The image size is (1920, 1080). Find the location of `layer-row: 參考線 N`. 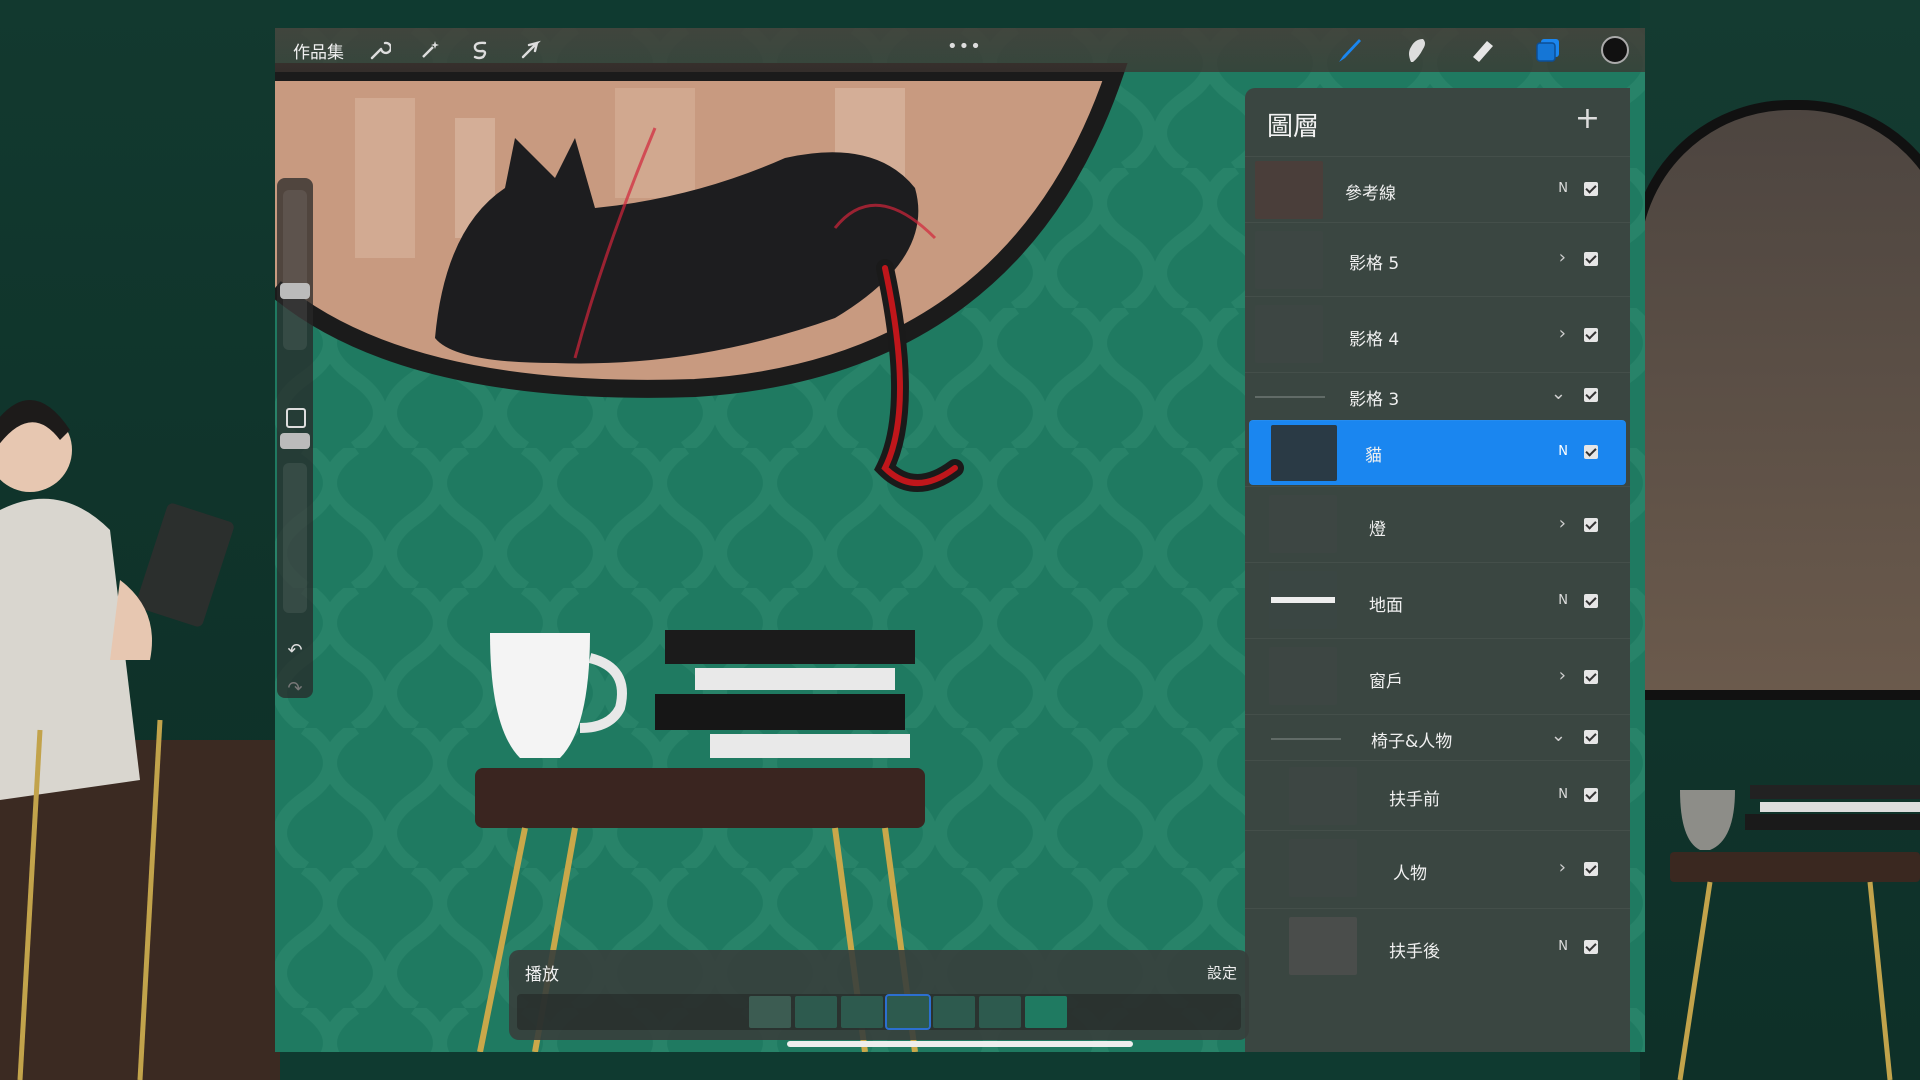

layer-row: 參考線 N is located at coordinates (1437, 189).